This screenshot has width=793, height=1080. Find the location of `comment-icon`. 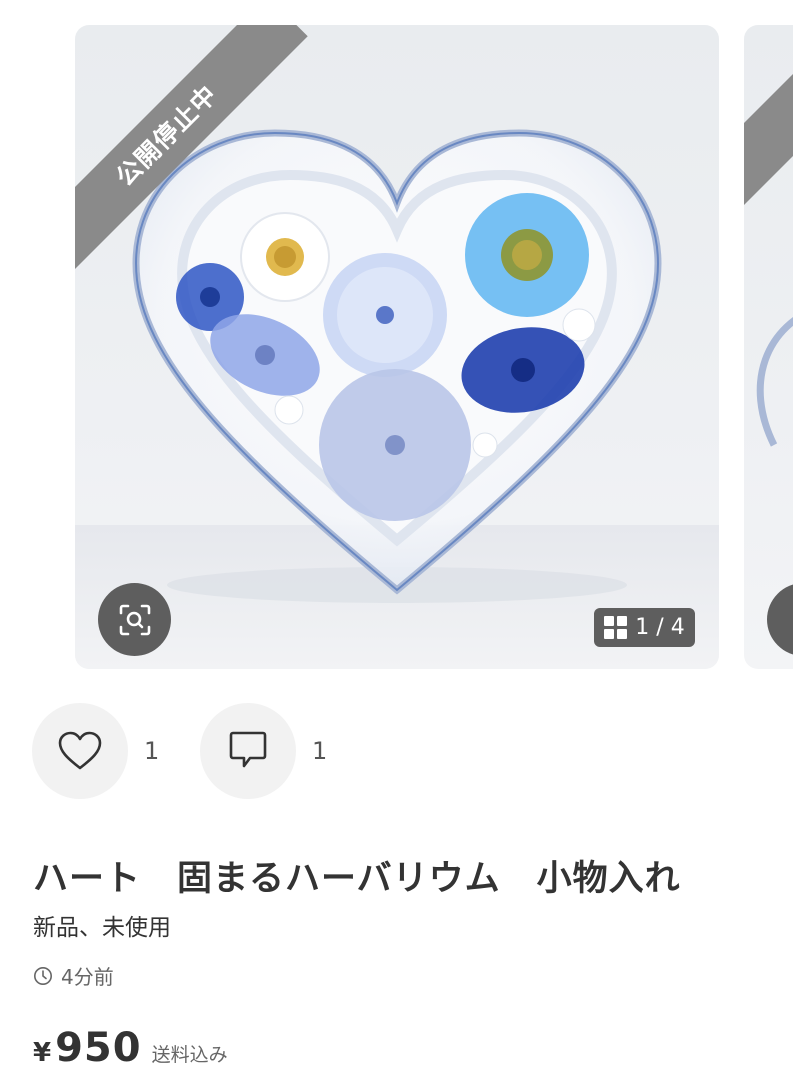

comment-icon is located at coordinates (248, 749).